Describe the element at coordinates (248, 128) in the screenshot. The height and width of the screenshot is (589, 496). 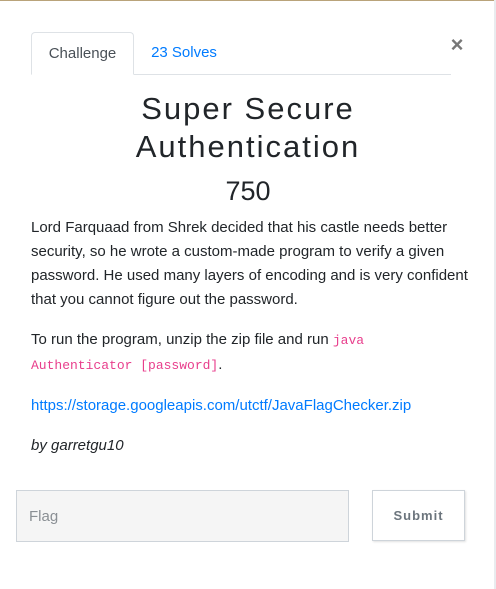
I see `challenge-title: Super Secure Authentication` at that location.